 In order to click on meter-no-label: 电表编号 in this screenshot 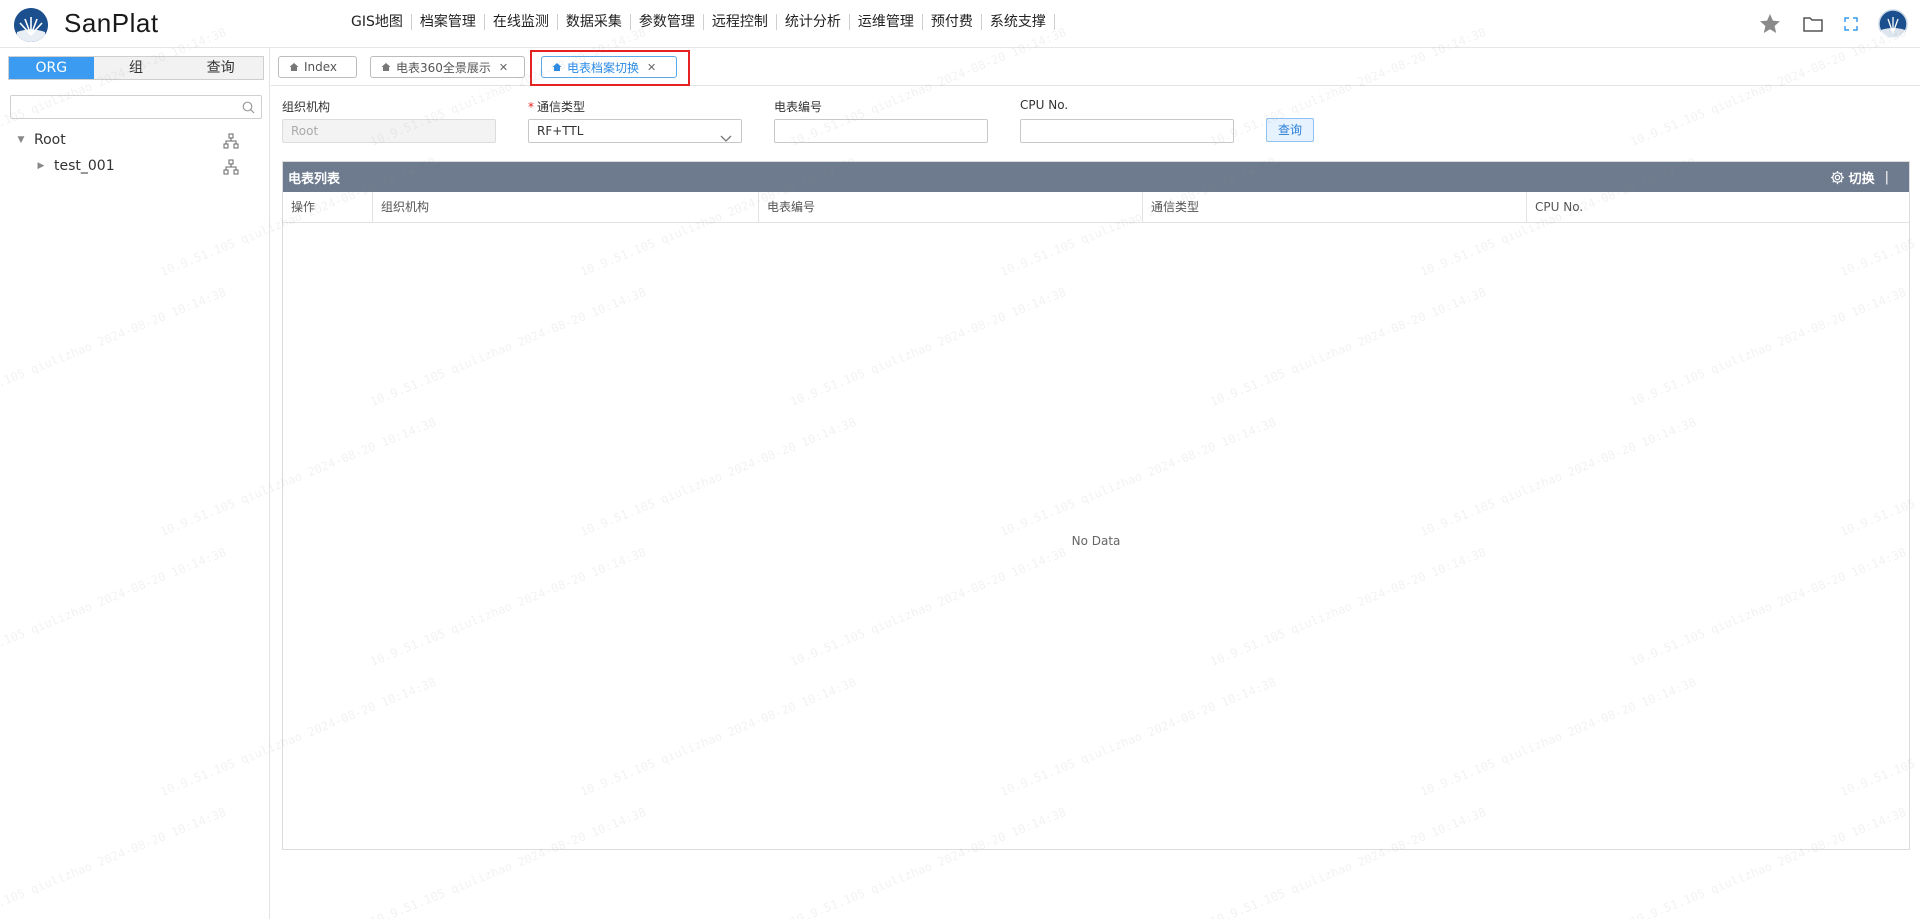, I will do `click(798, 107)`.